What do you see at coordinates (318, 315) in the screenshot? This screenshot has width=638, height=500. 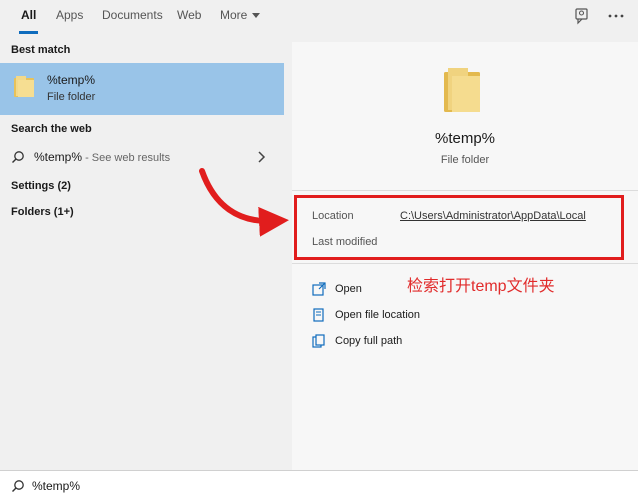 I see `file-location-icon` at bounding box center [318, 315].